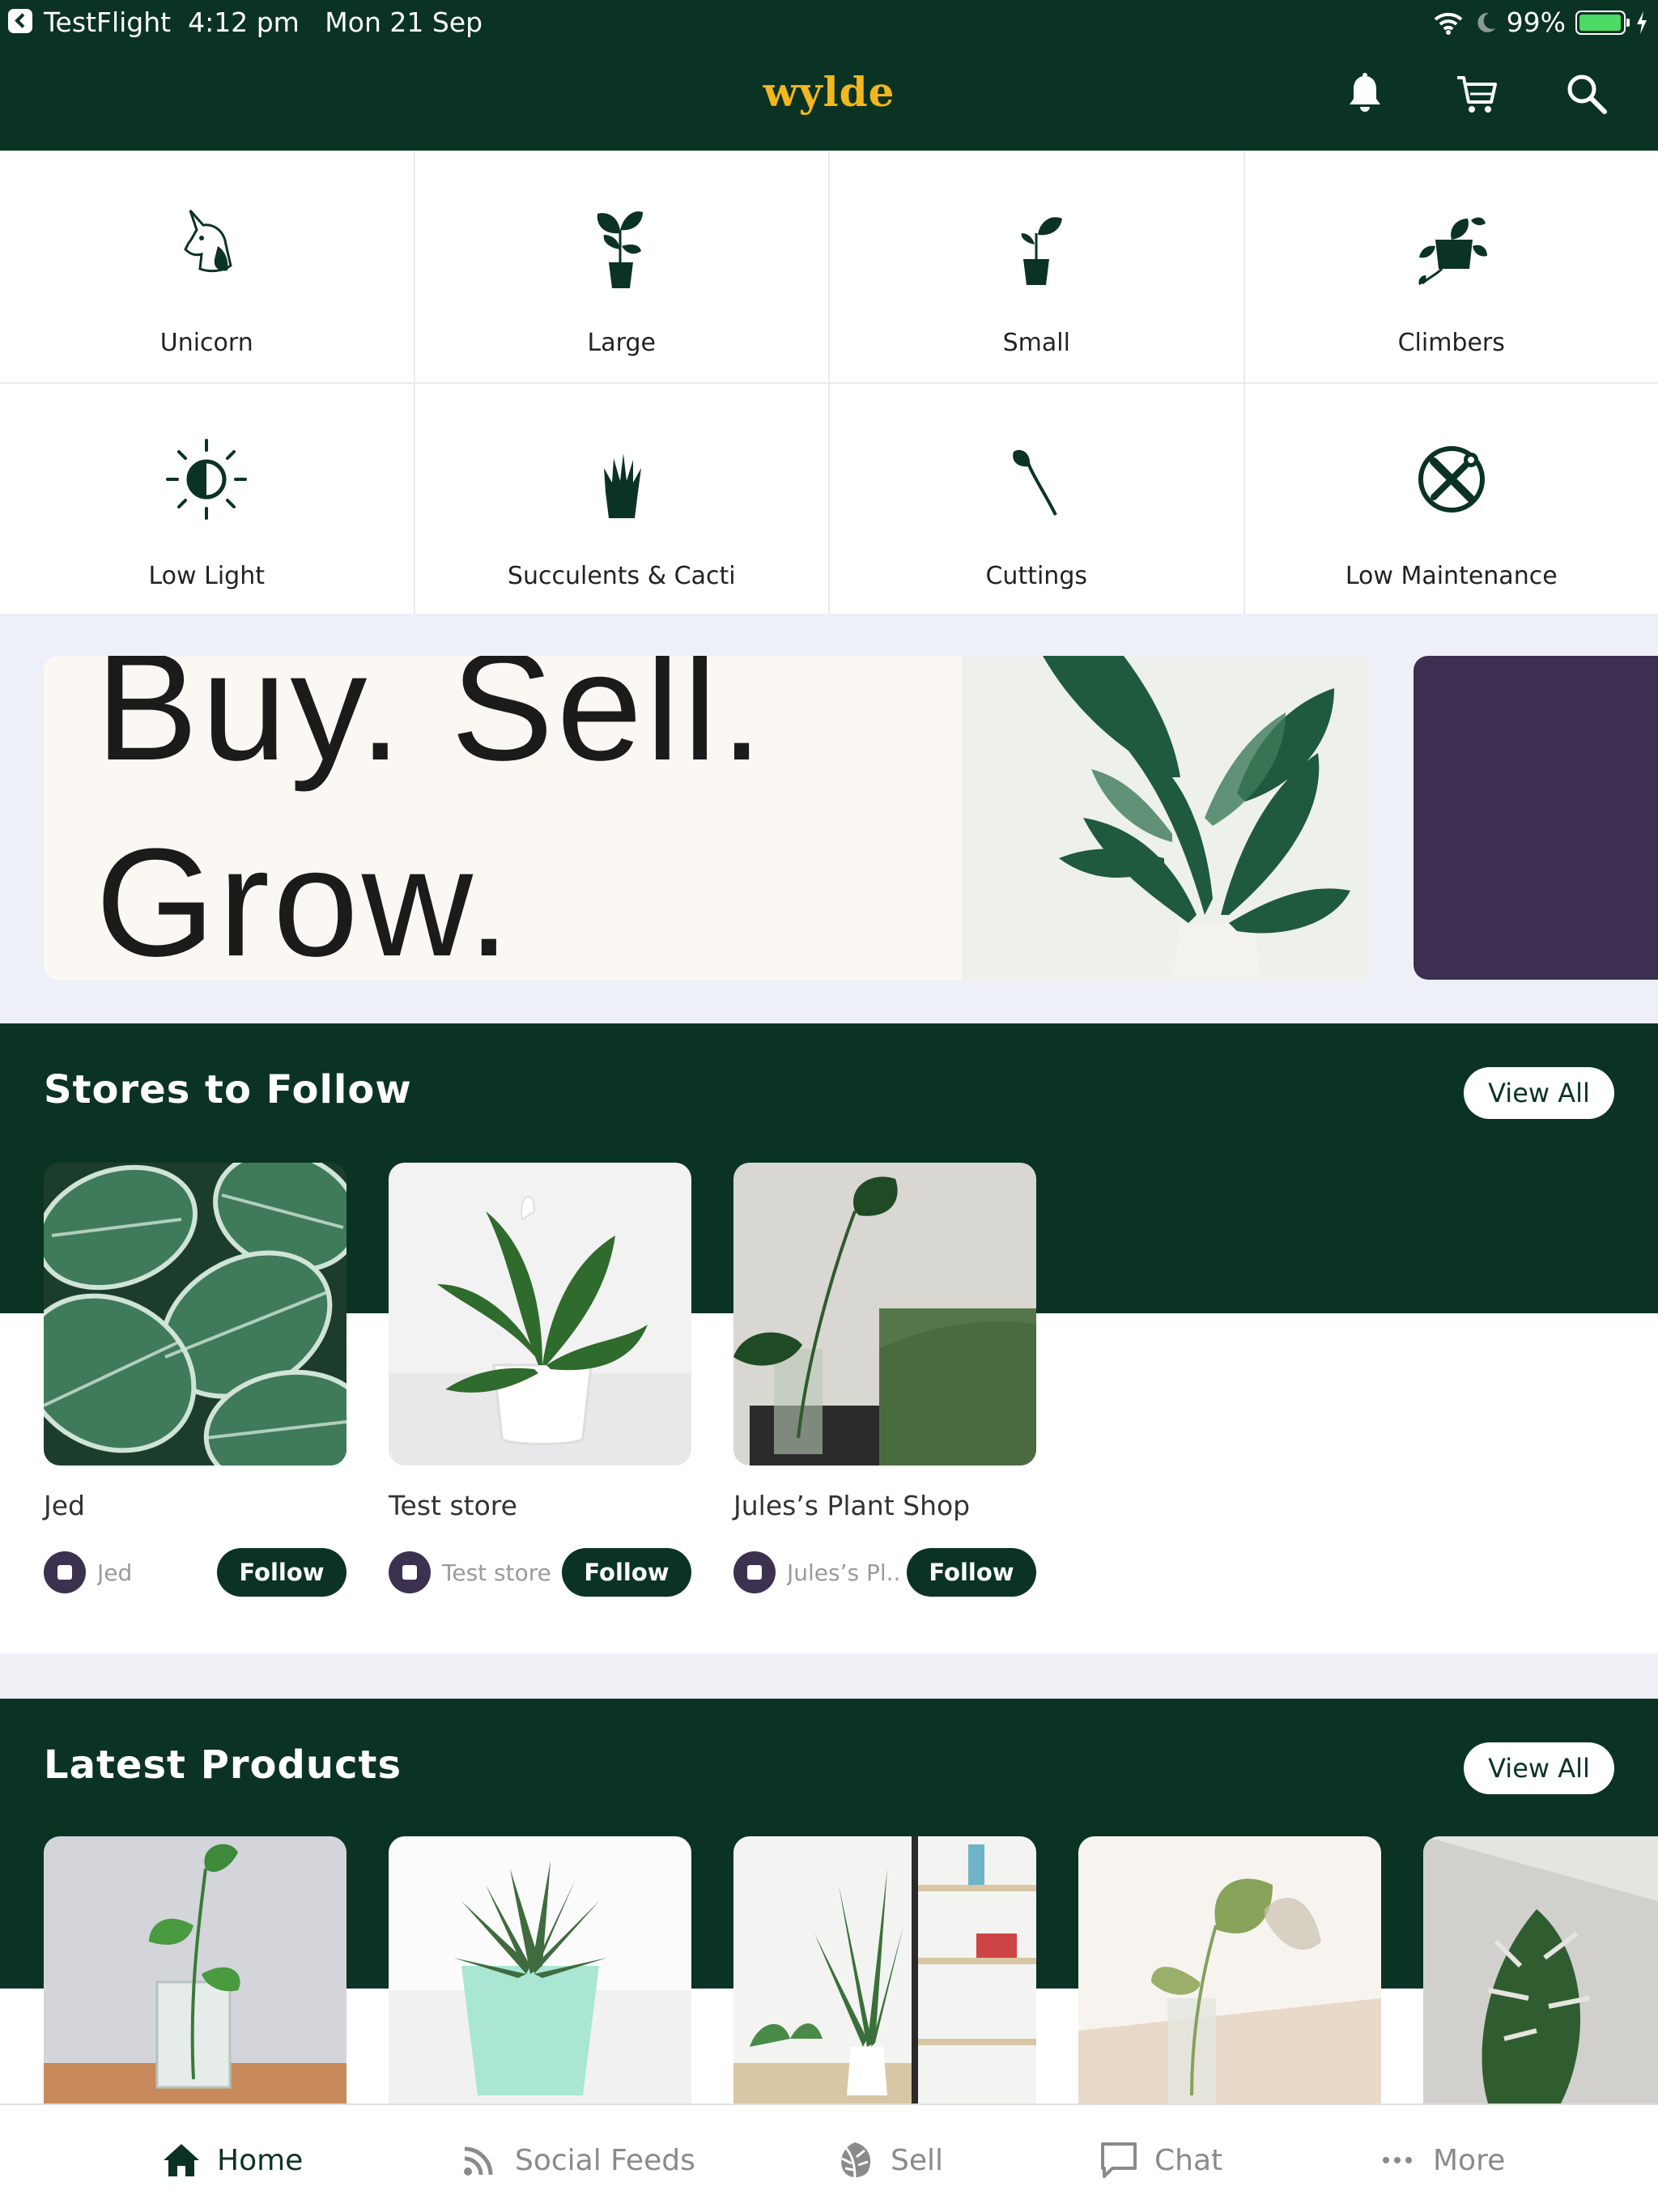  Describe the element at coordinates (888, 2161) in the screenshot. I see `tab-sell: Sell` at that location.